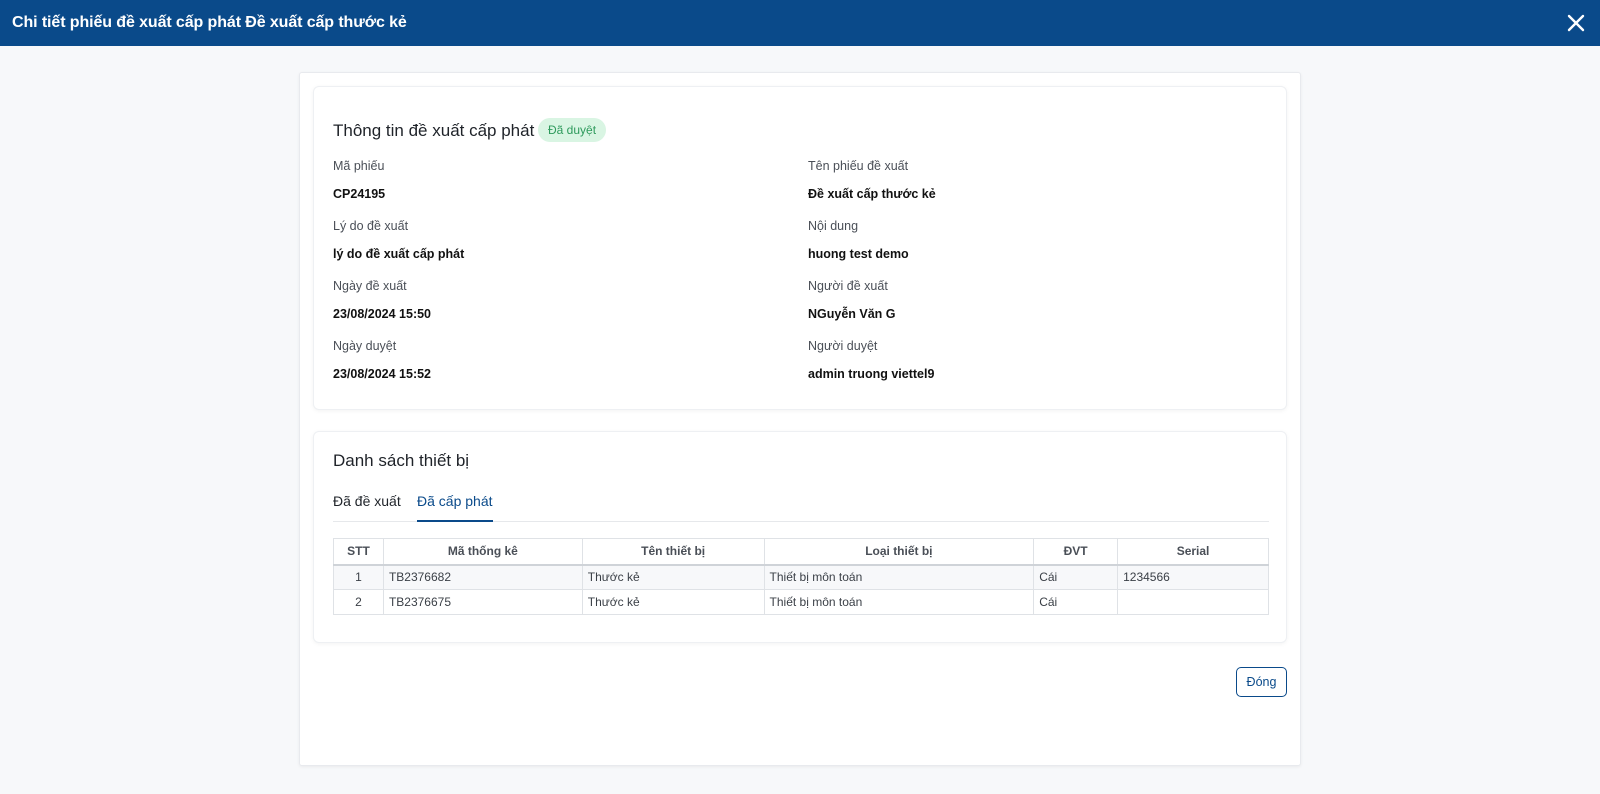 The image size is (1600, 794). I want to click on cell-stt: 1, so click(358, 577).